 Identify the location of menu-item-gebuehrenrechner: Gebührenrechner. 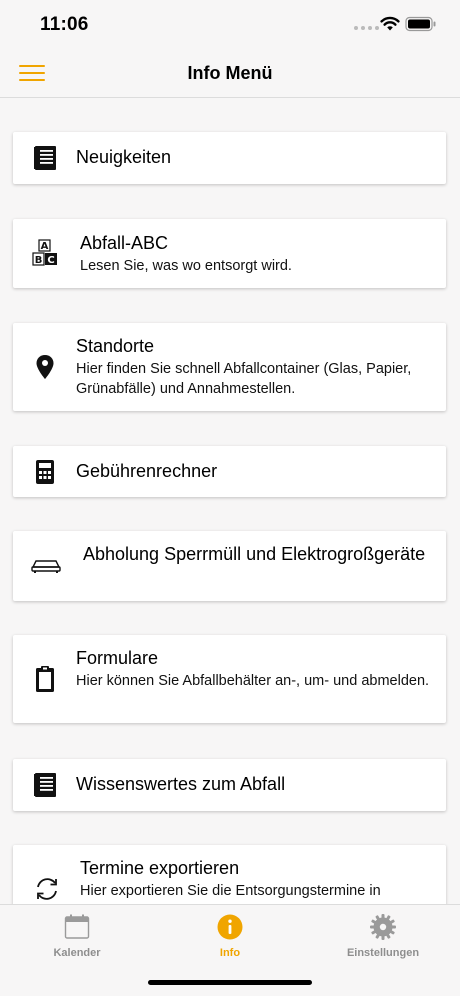
(229, 471).